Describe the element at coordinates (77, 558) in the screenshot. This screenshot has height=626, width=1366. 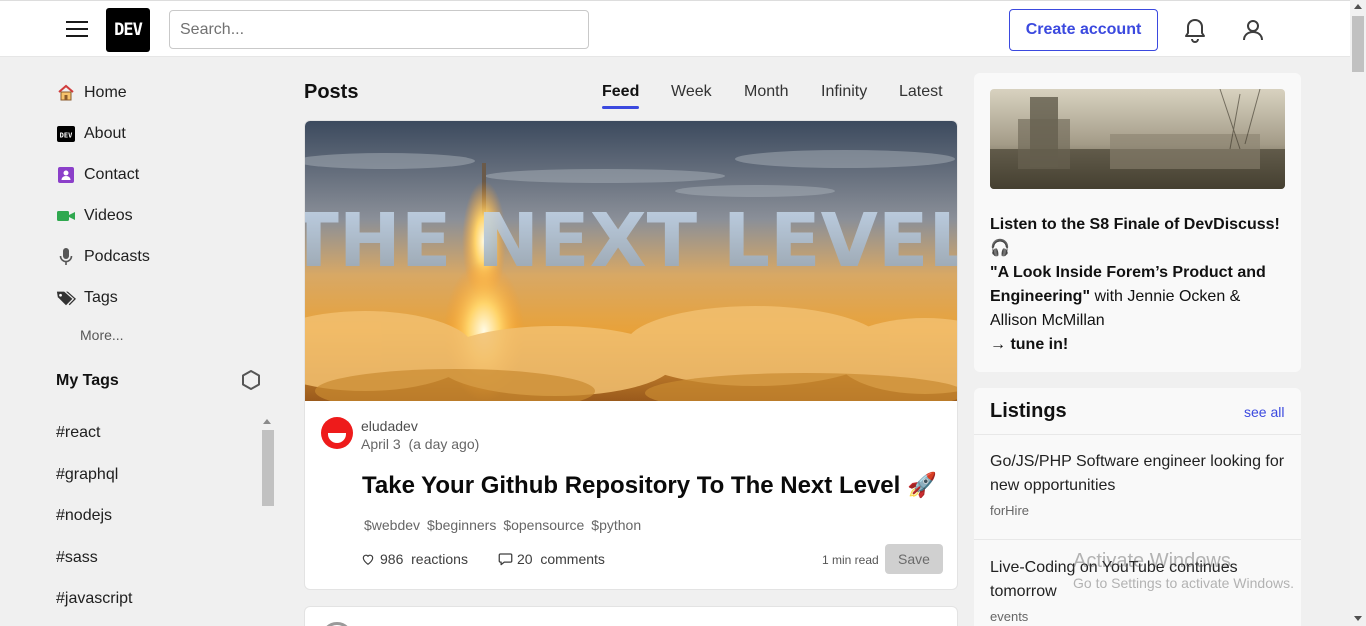
I see `tag-item: #sass` at that location.